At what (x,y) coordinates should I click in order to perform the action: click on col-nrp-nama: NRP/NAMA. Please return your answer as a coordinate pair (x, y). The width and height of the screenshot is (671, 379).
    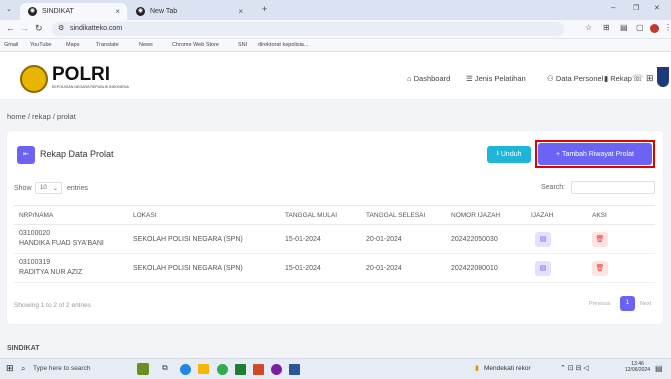
    Looking at the image, I should click on (73, 215).